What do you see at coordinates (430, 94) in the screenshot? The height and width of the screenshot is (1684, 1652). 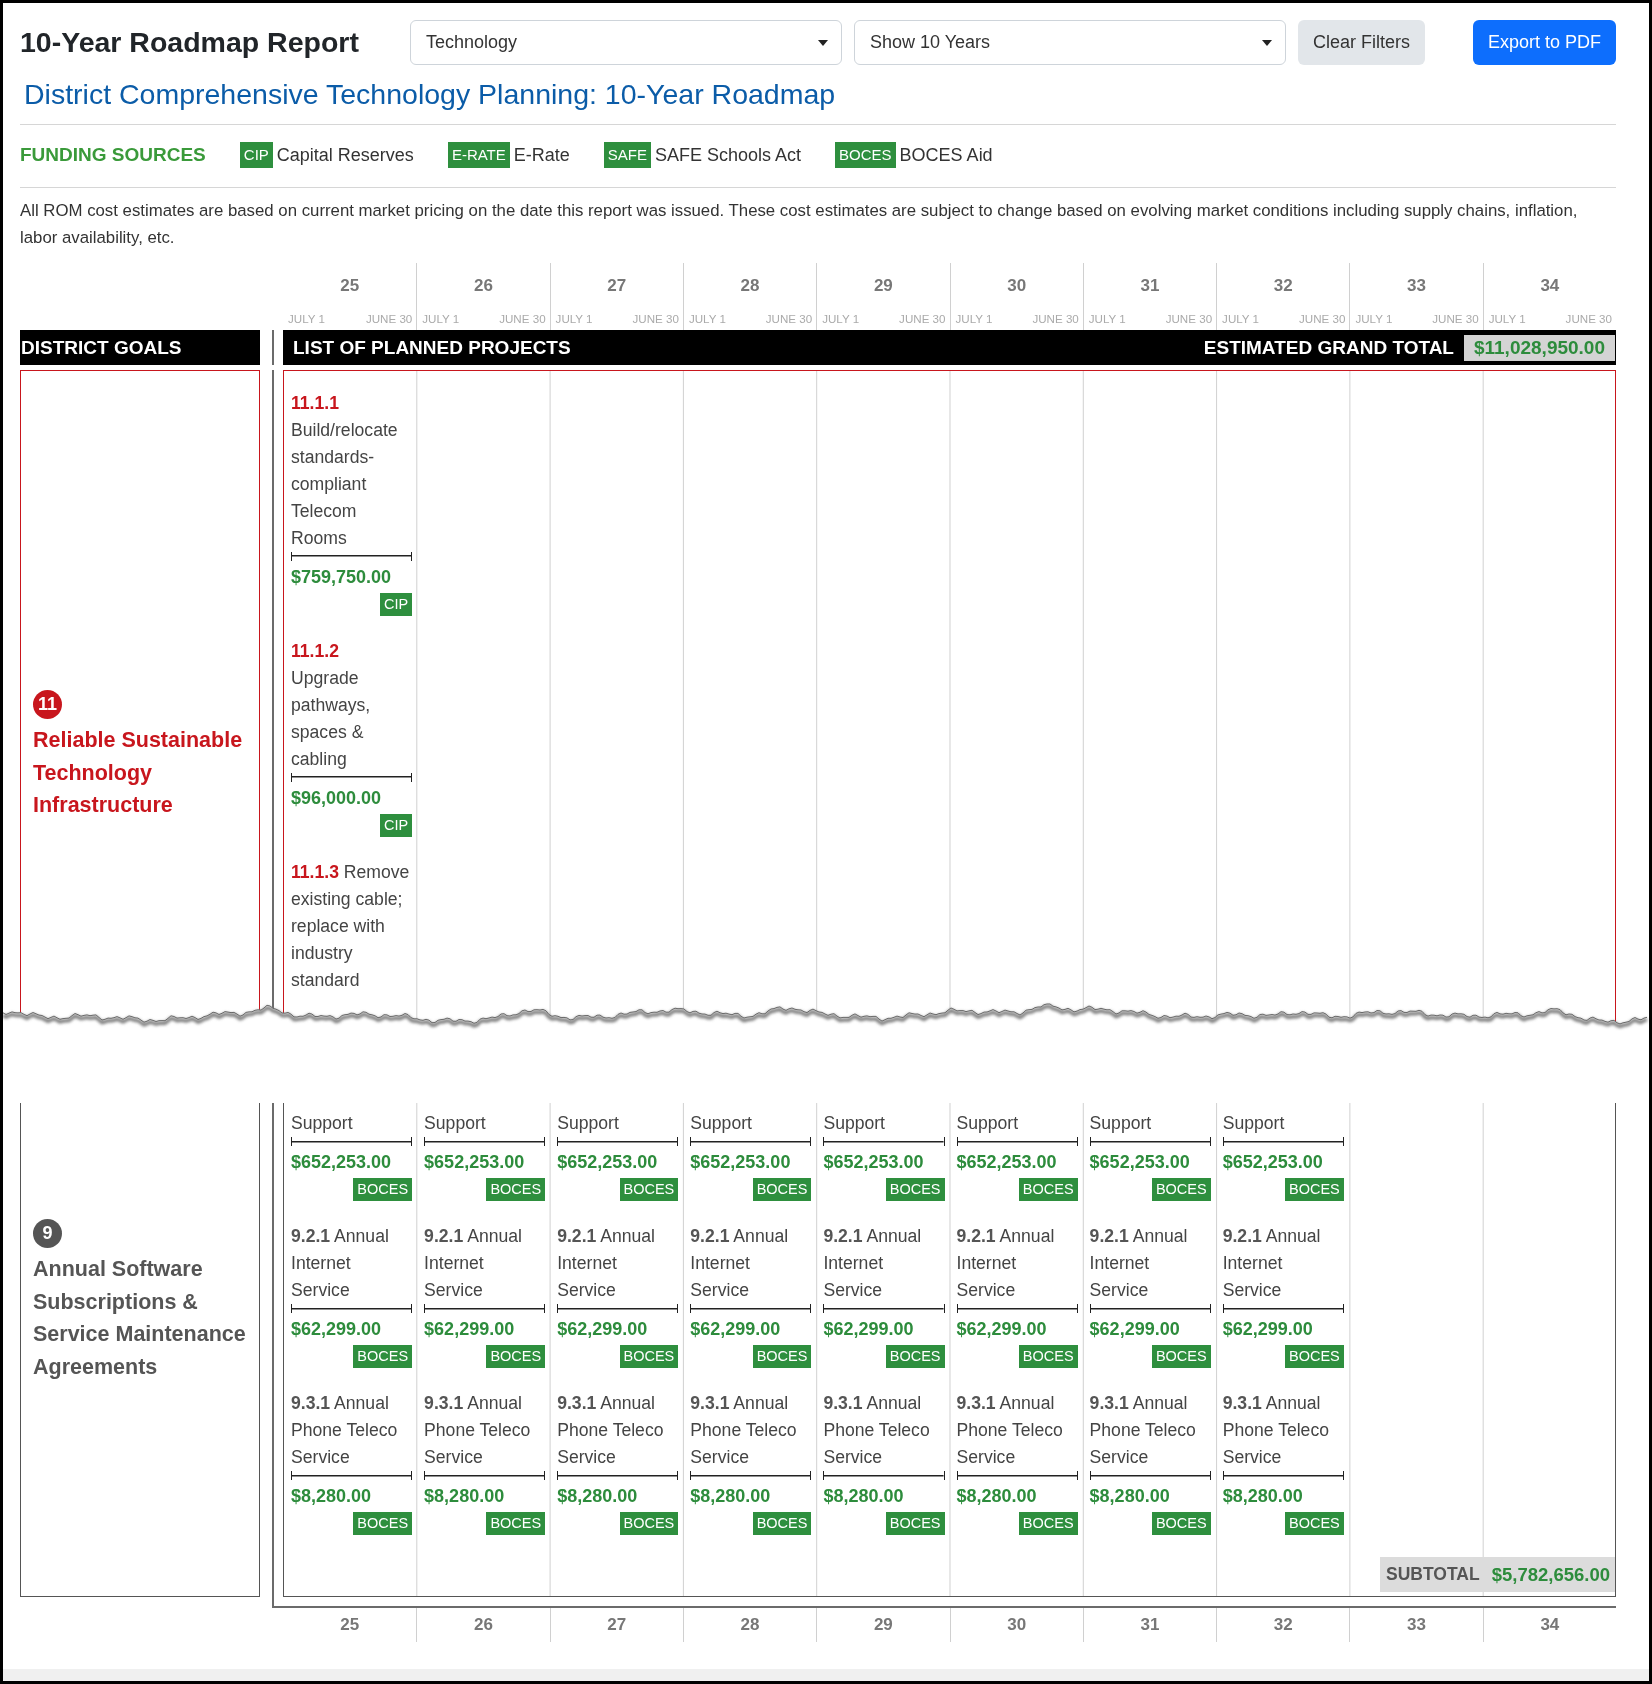 I see `page-subtitle: District Comprehensive Technology Planning: 10-Year Roadmap` at bounding box center [430, 94].